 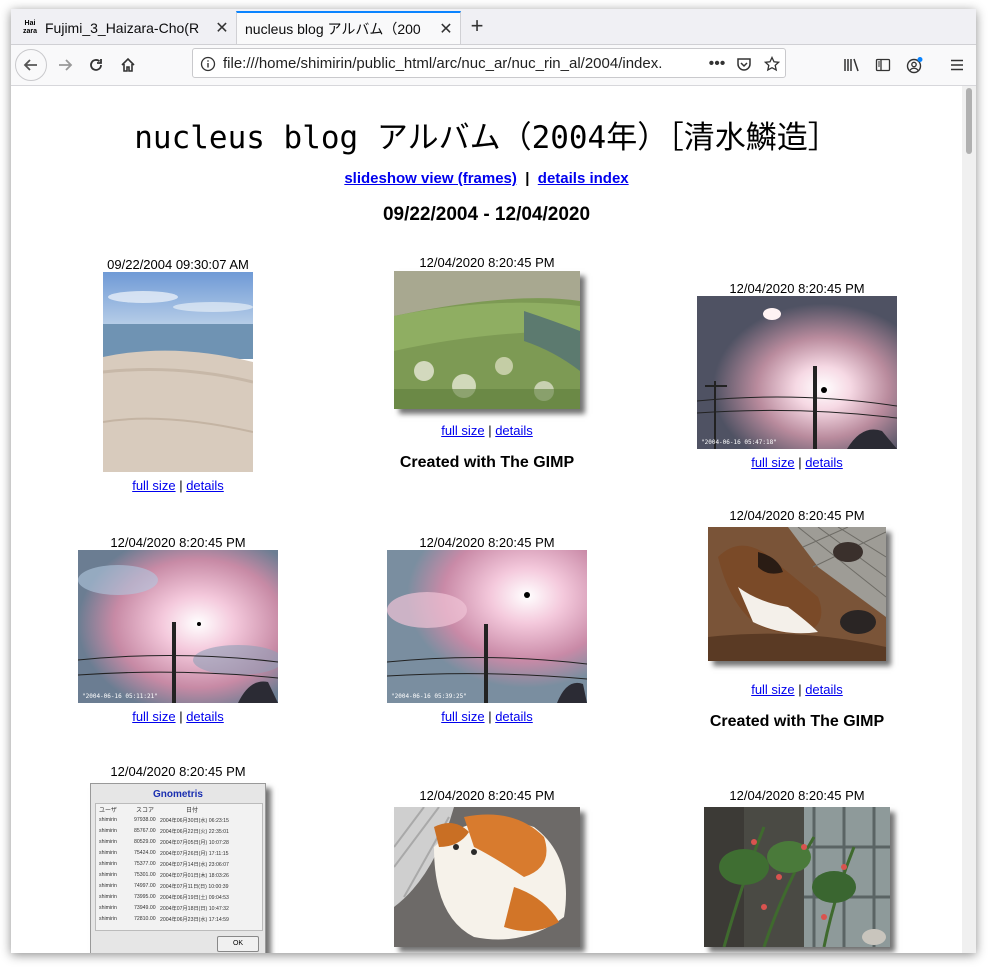 I want to click on vertical-scrollbar, so click(x=969, y=519).